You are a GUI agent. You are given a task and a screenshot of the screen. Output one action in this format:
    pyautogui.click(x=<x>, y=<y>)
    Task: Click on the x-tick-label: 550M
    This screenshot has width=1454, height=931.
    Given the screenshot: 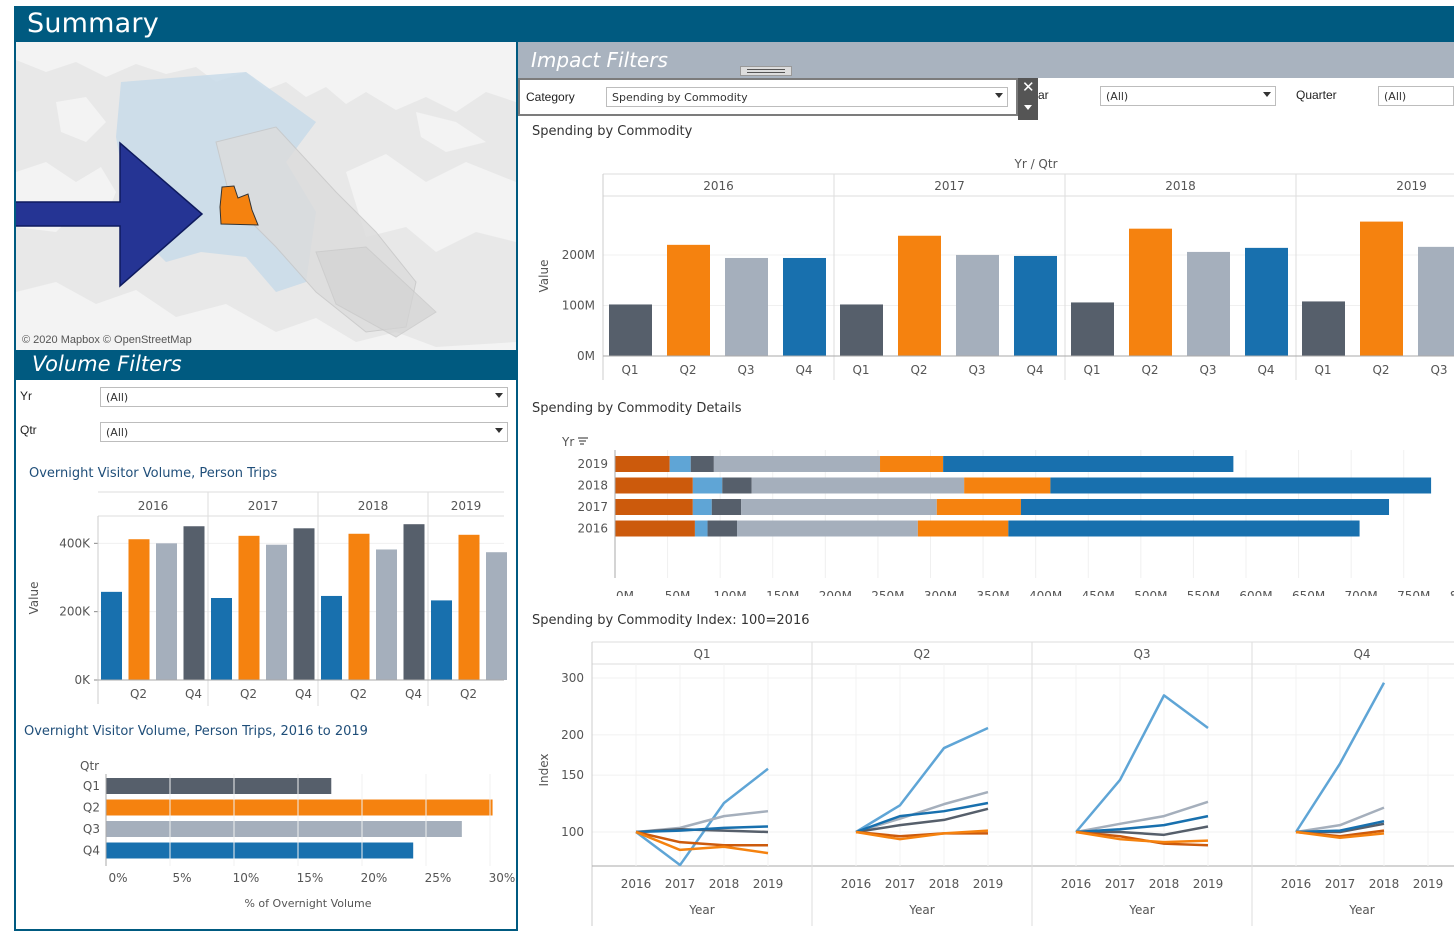 What is the action you would take?
    pyautogui.click(x=1203, y=592)
    